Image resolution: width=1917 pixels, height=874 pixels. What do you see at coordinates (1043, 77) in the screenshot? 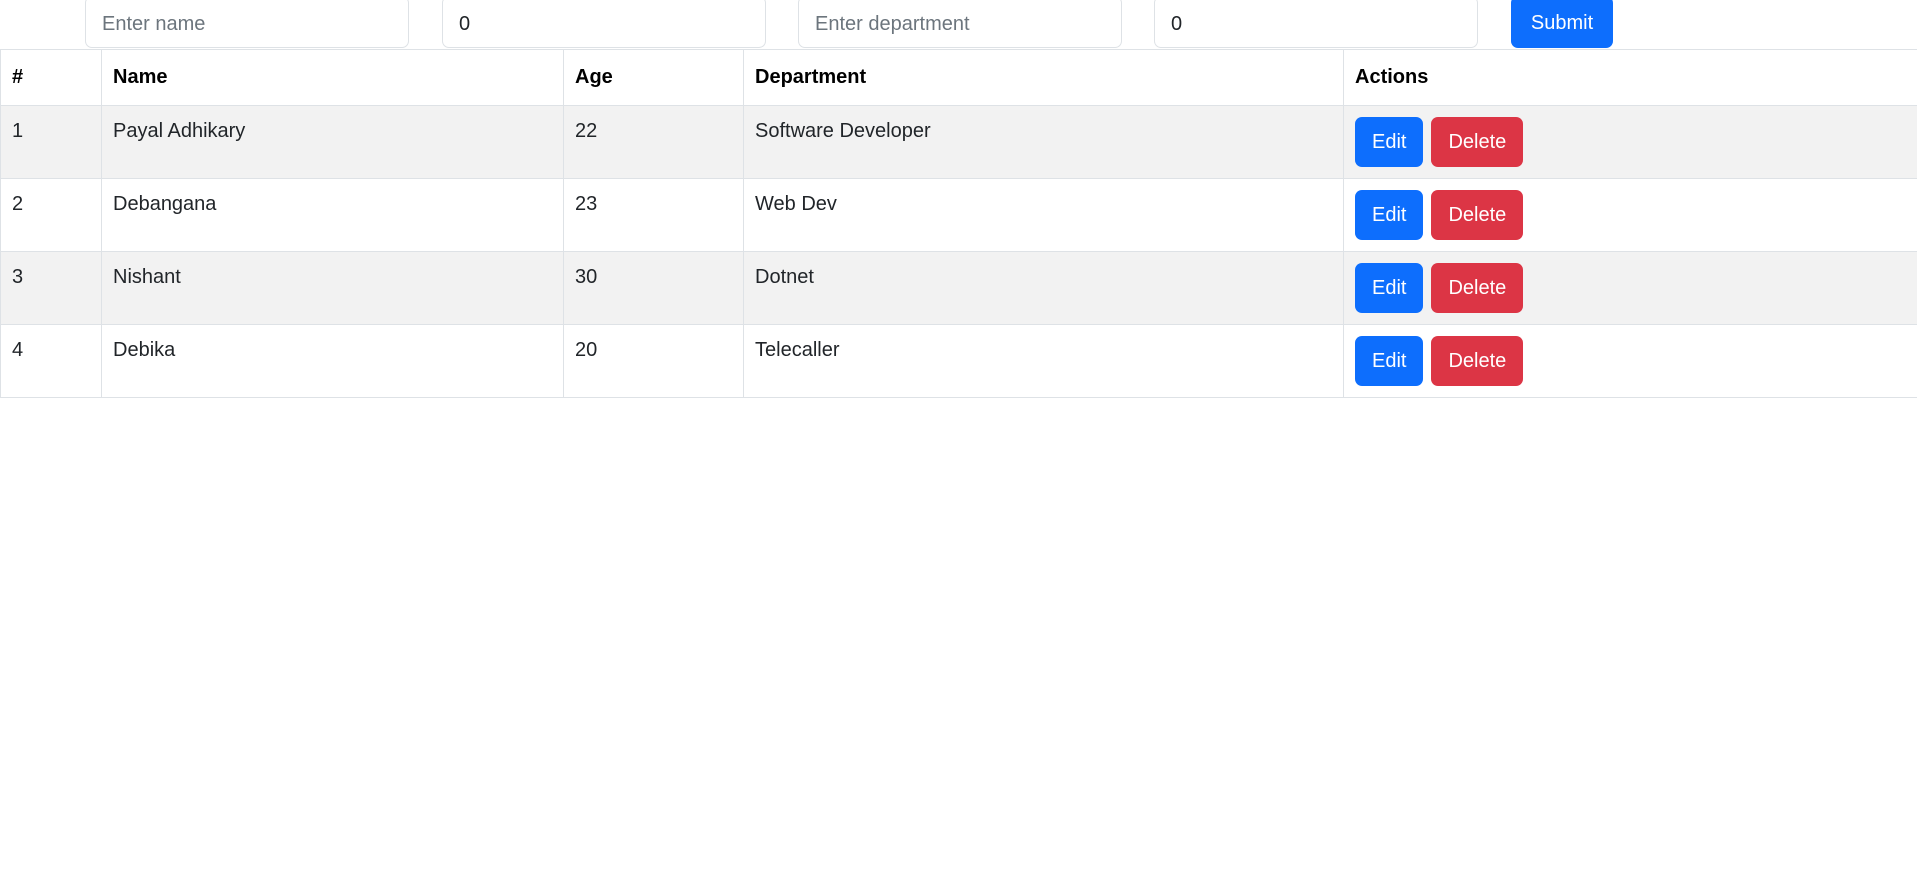
I see `column-header-department: Department` at bounding box center [1043, 77].